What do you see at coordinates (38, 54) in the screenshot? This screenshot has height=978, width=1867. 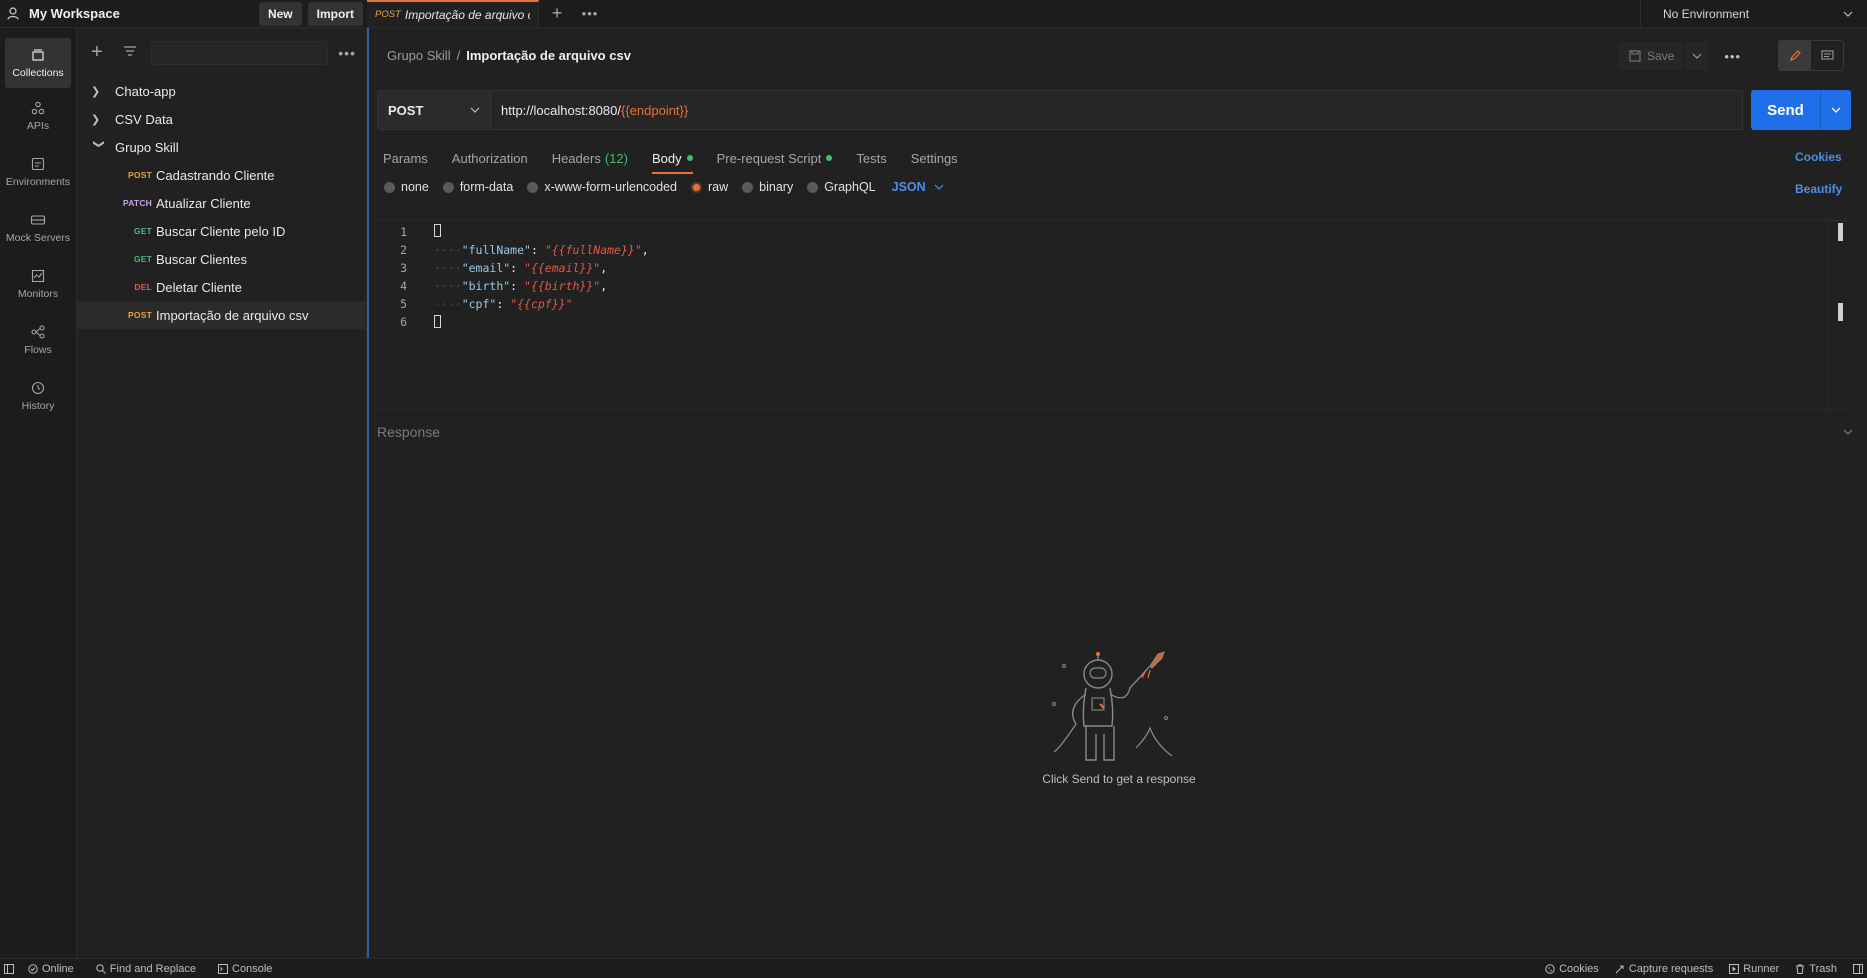 I see `collections-icon` at bounding box center [38, 54].